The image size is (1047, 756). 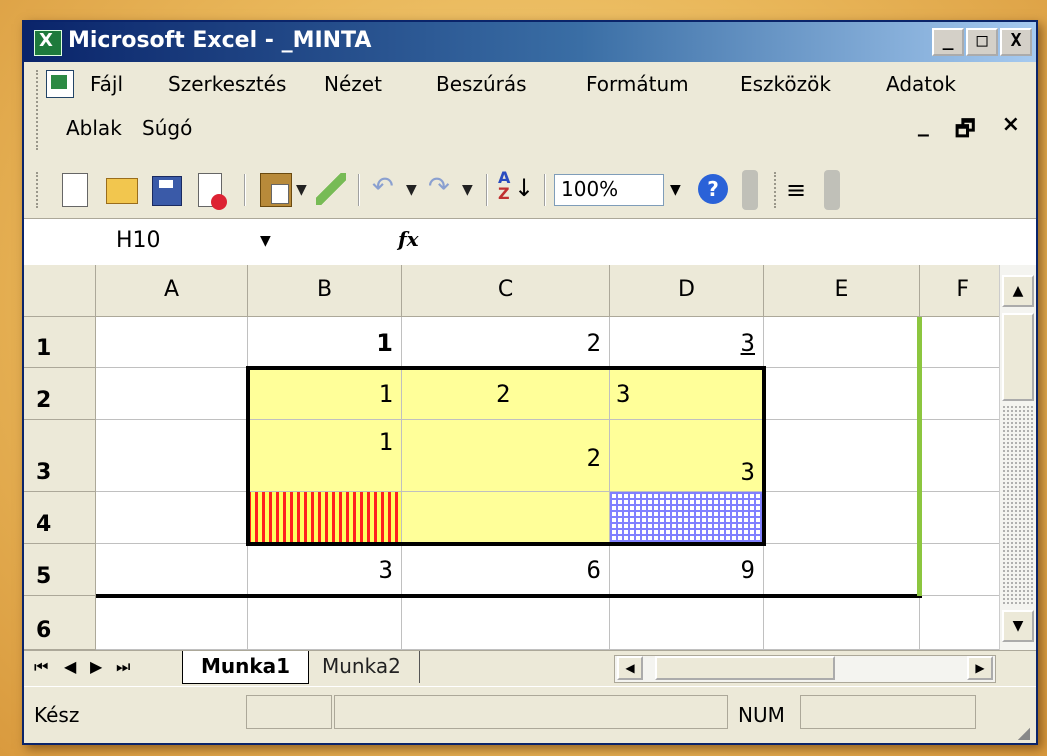 What do you see at coordinates (506, 623) in the screenshot?
I see `cell-c6` at bounding box center [506, 623].